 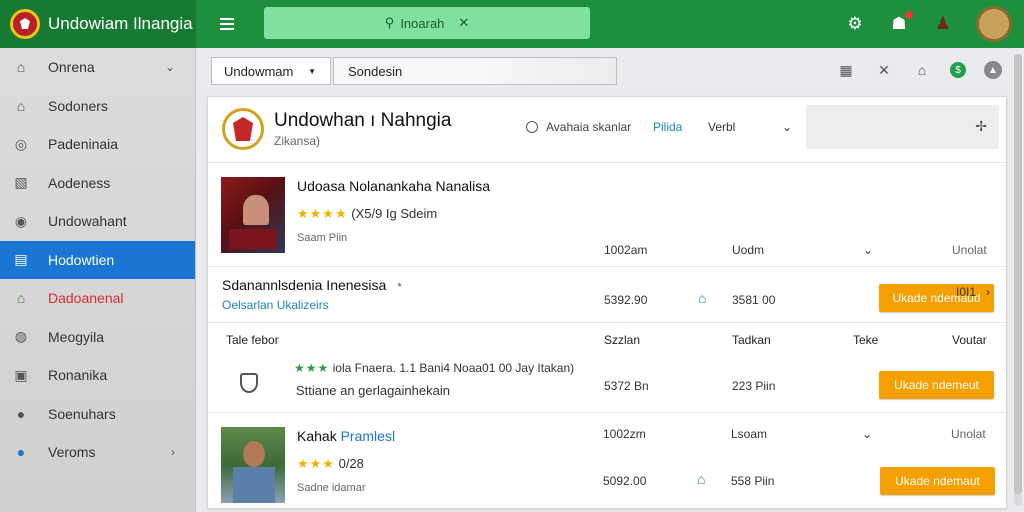 What do you see at coordinates (21, 413) in the screenshot?
I see `disc-icon: ●` at bounding box center [21, 413].